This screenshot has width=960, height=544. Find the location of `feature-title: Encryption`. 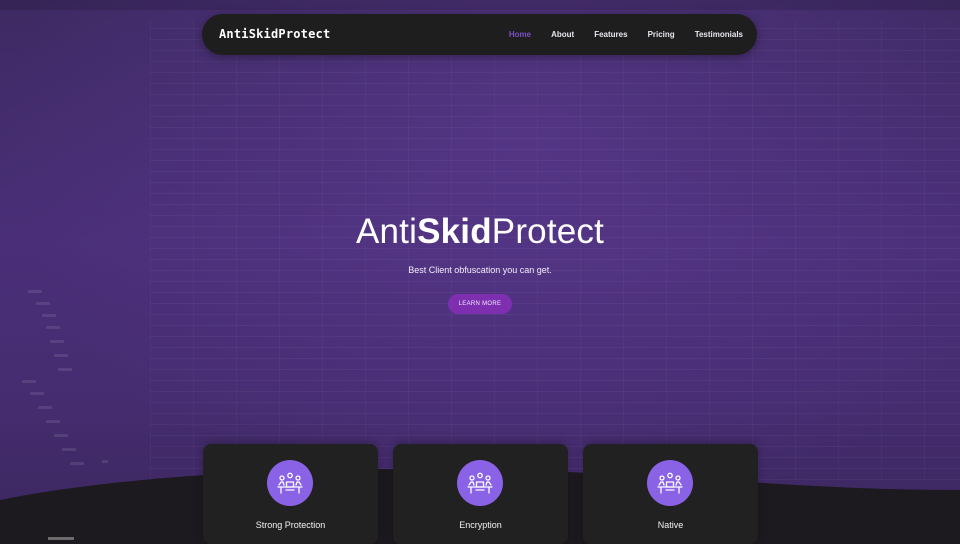

feature-title: Encryption is located at coordinates (480, 525).